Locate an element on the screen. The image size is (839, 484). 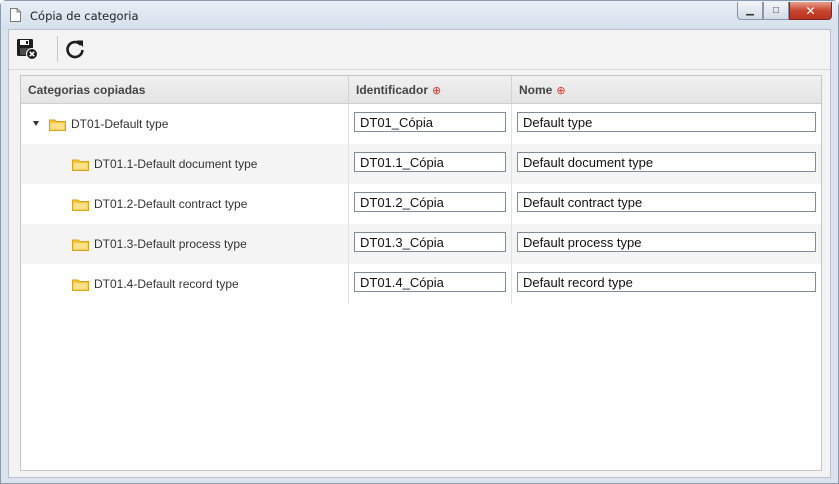
table-row: DT01.3-Default process type is located at coordinates (421, 244).